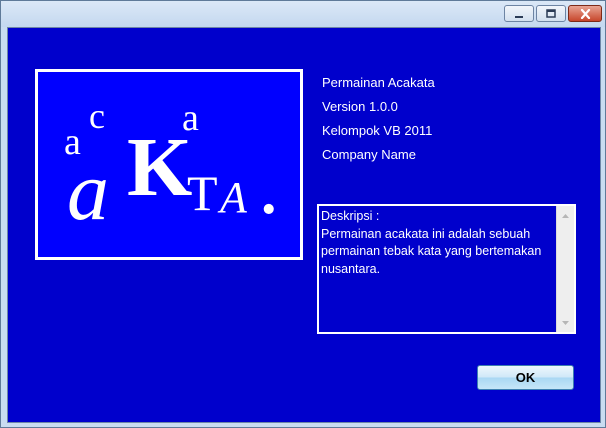 This screenshot has height=428, width=606. I want to click on company-name-label: Company Name, so click(369, 154).